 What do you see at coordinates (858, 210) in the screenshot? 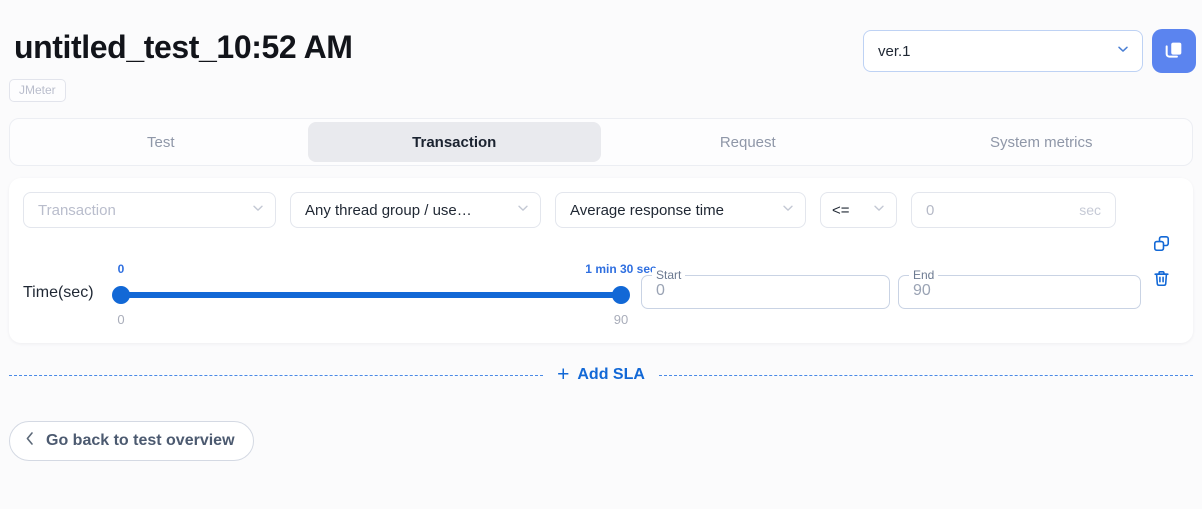
I see `sla-operator-select: <=` at bounding box center [858, 210].